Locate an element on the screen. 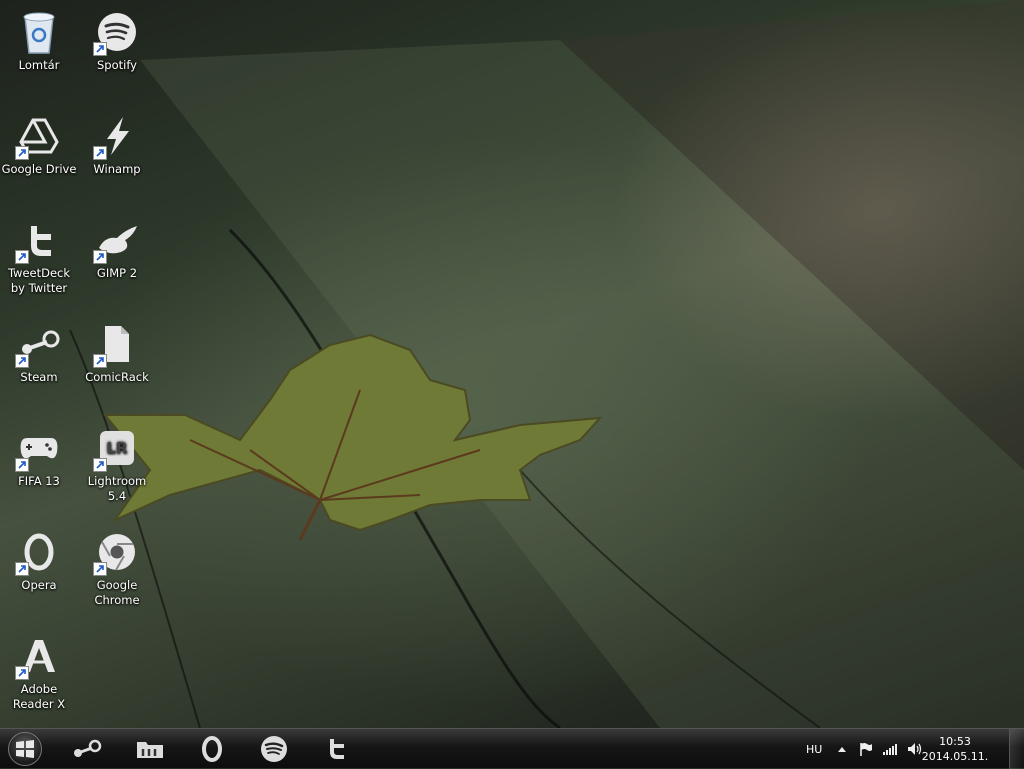 This screenshot has width=1024, height=769. desktop-icon-comicrack: ComicRack is located at coordinates (117, 352).